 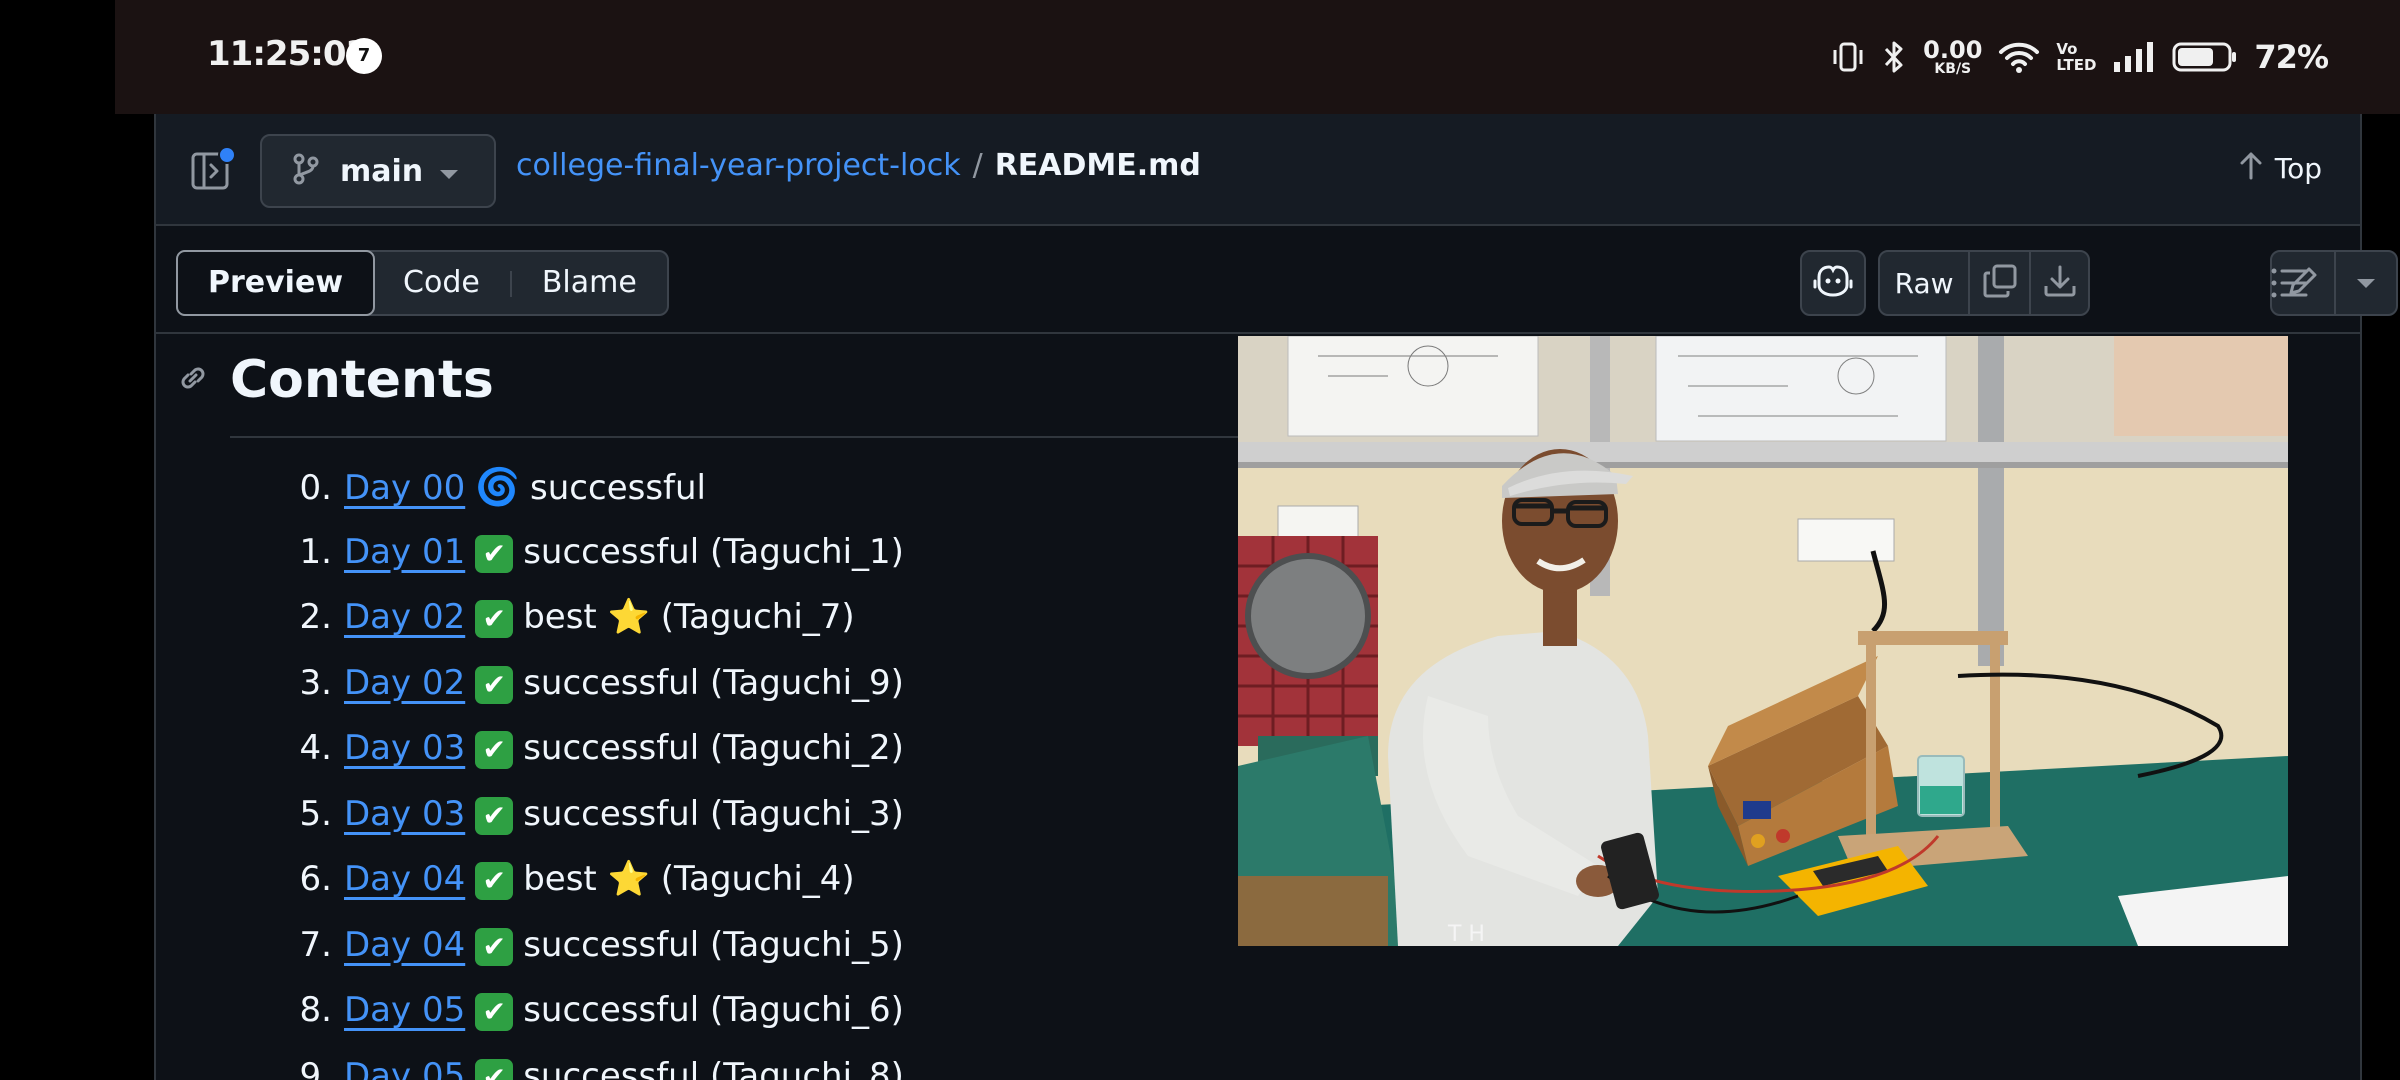 I want to click on volte-bottom-label: LTED, so click(x=2076, y=65).